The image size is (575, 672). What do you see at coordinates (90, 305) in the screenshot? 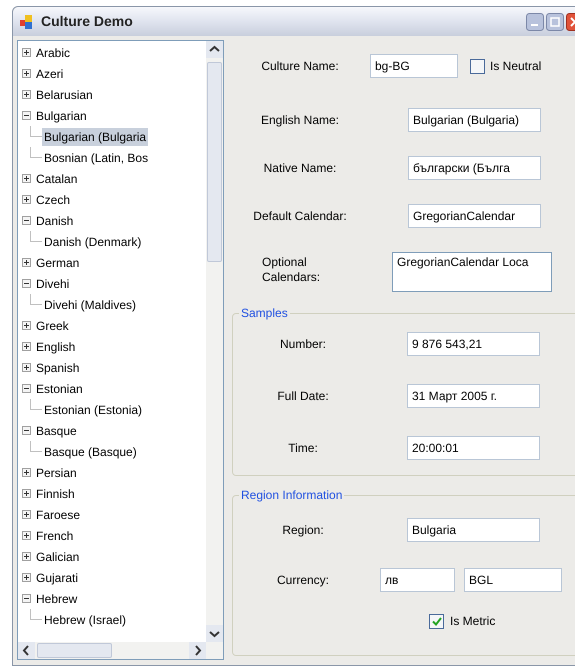
I see `tree-item: Divehi (Maldives)` at bounding box center [90, 305].